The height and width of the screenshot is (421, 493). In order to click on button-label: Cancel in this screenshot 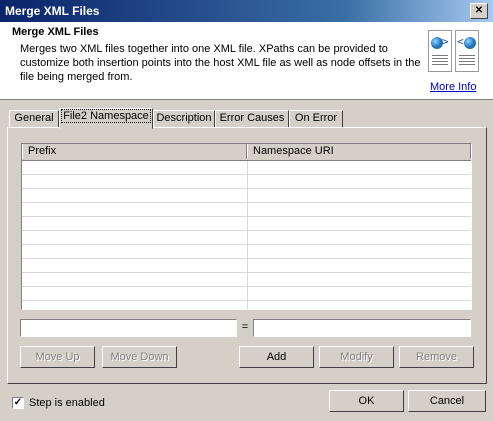, I will do `click(447, 401)`.